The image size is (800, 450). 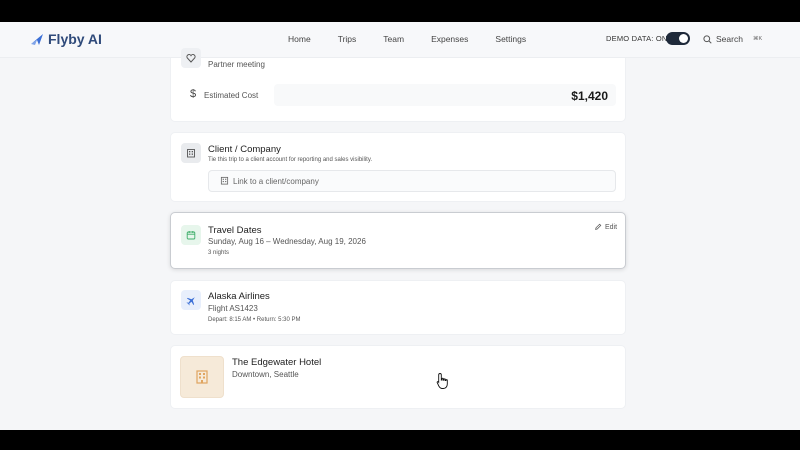 What do you see at coordinates (233, 308) in the screenshot?
I see `flight-number: Flight AS1423` at bounding box center [233, 308].